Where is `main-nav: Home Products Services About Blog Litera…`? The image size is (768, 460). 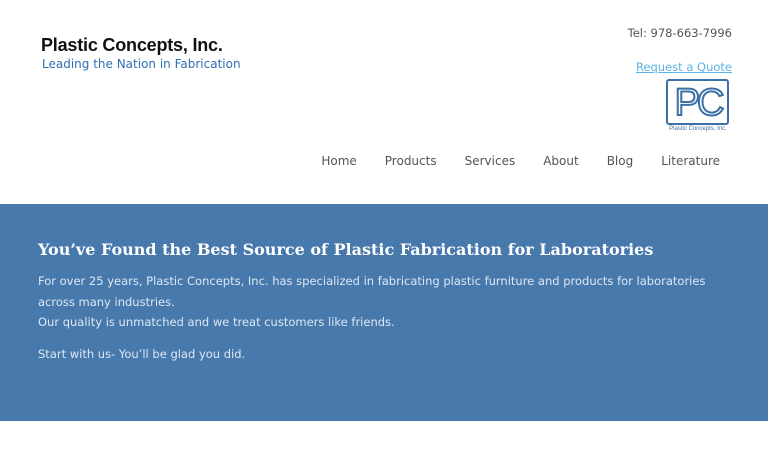
main-nav: Home Products Services About Blog Litera… is located at coordinates (506, 161).